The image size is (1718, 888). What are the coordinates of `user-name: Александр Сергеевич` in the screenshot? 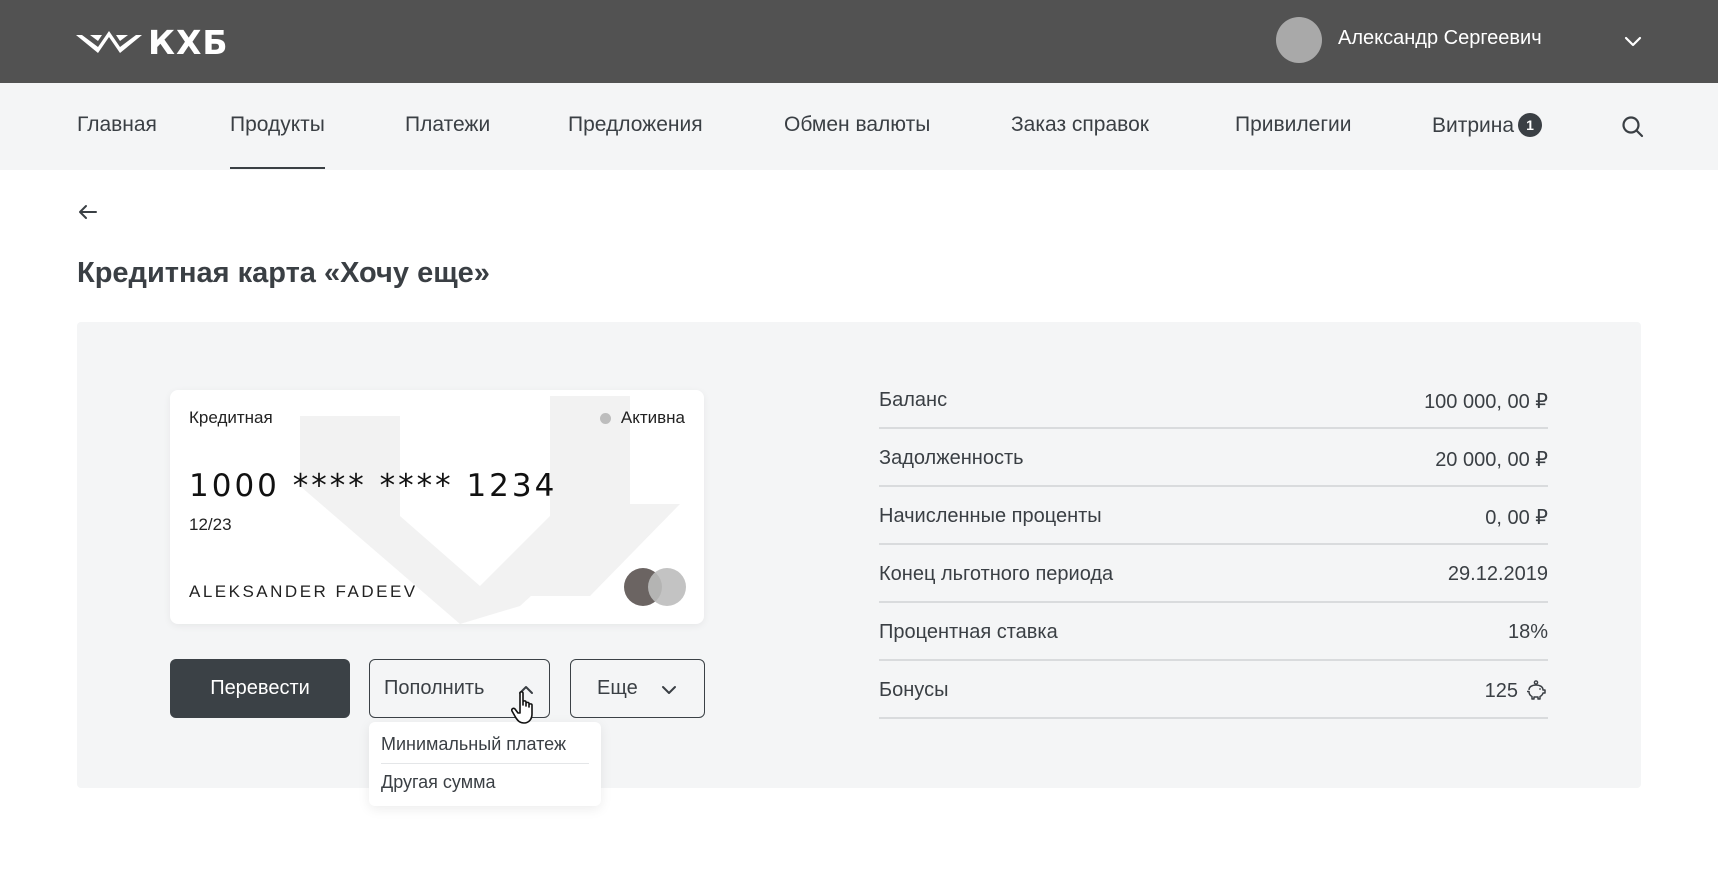 It's located at (1440, 38).